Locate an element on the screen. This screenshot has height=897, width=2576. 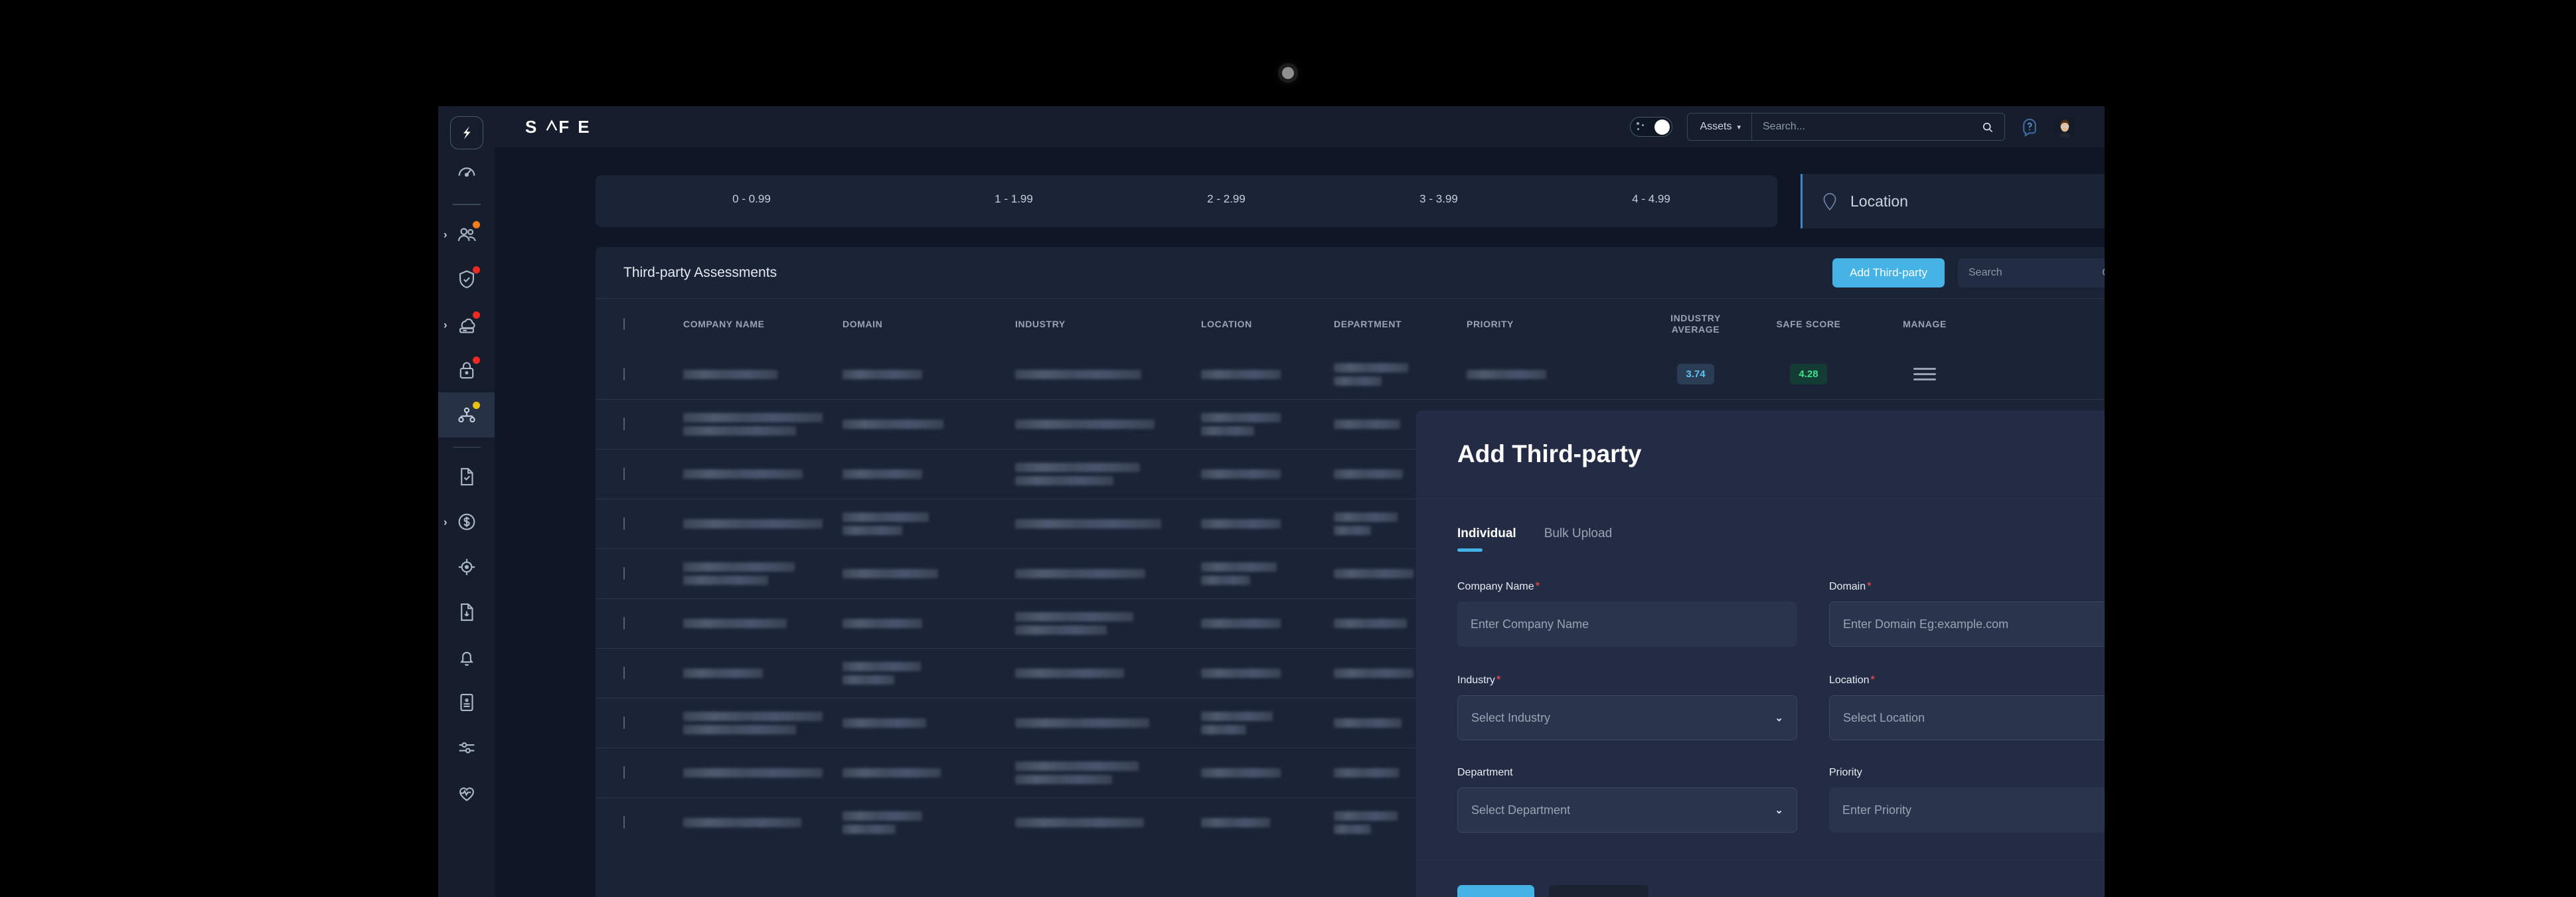
location-panel-title: Location is located at coordinates (1879, 201).